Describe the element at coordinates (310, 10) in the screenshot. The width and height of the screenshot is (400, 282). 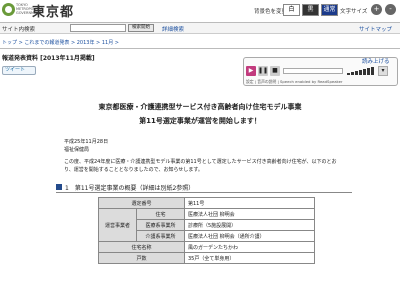
I see `background-black-button: 黒` at that location.